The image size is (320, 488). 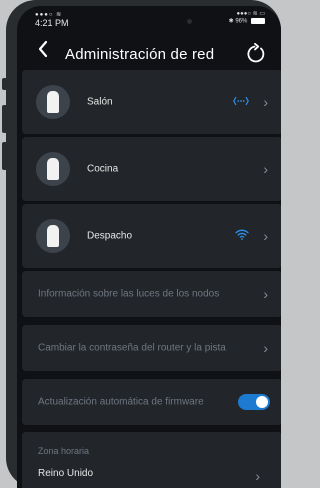 I want to click on node-name: Salón, so click(x=100, y=102).